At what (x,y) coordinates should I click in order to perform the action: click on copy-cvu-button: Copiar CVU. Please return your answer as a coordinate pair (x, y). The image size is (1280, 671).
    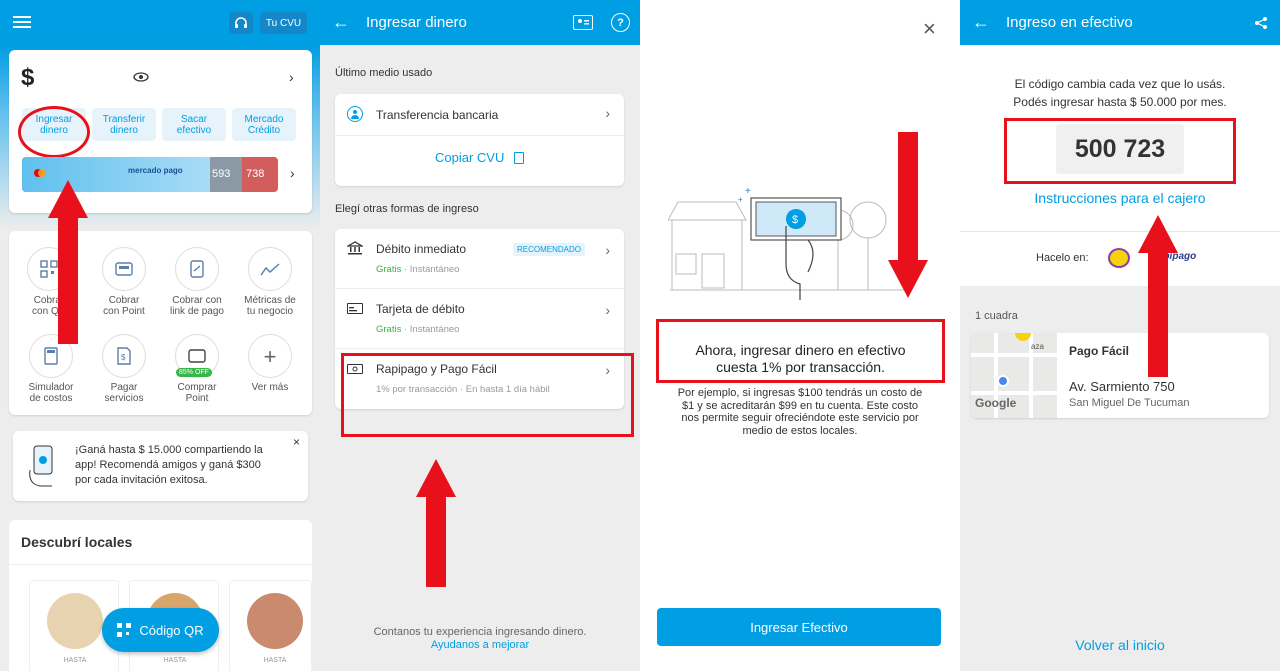
    Looking at the image, I should click on (479, 157).